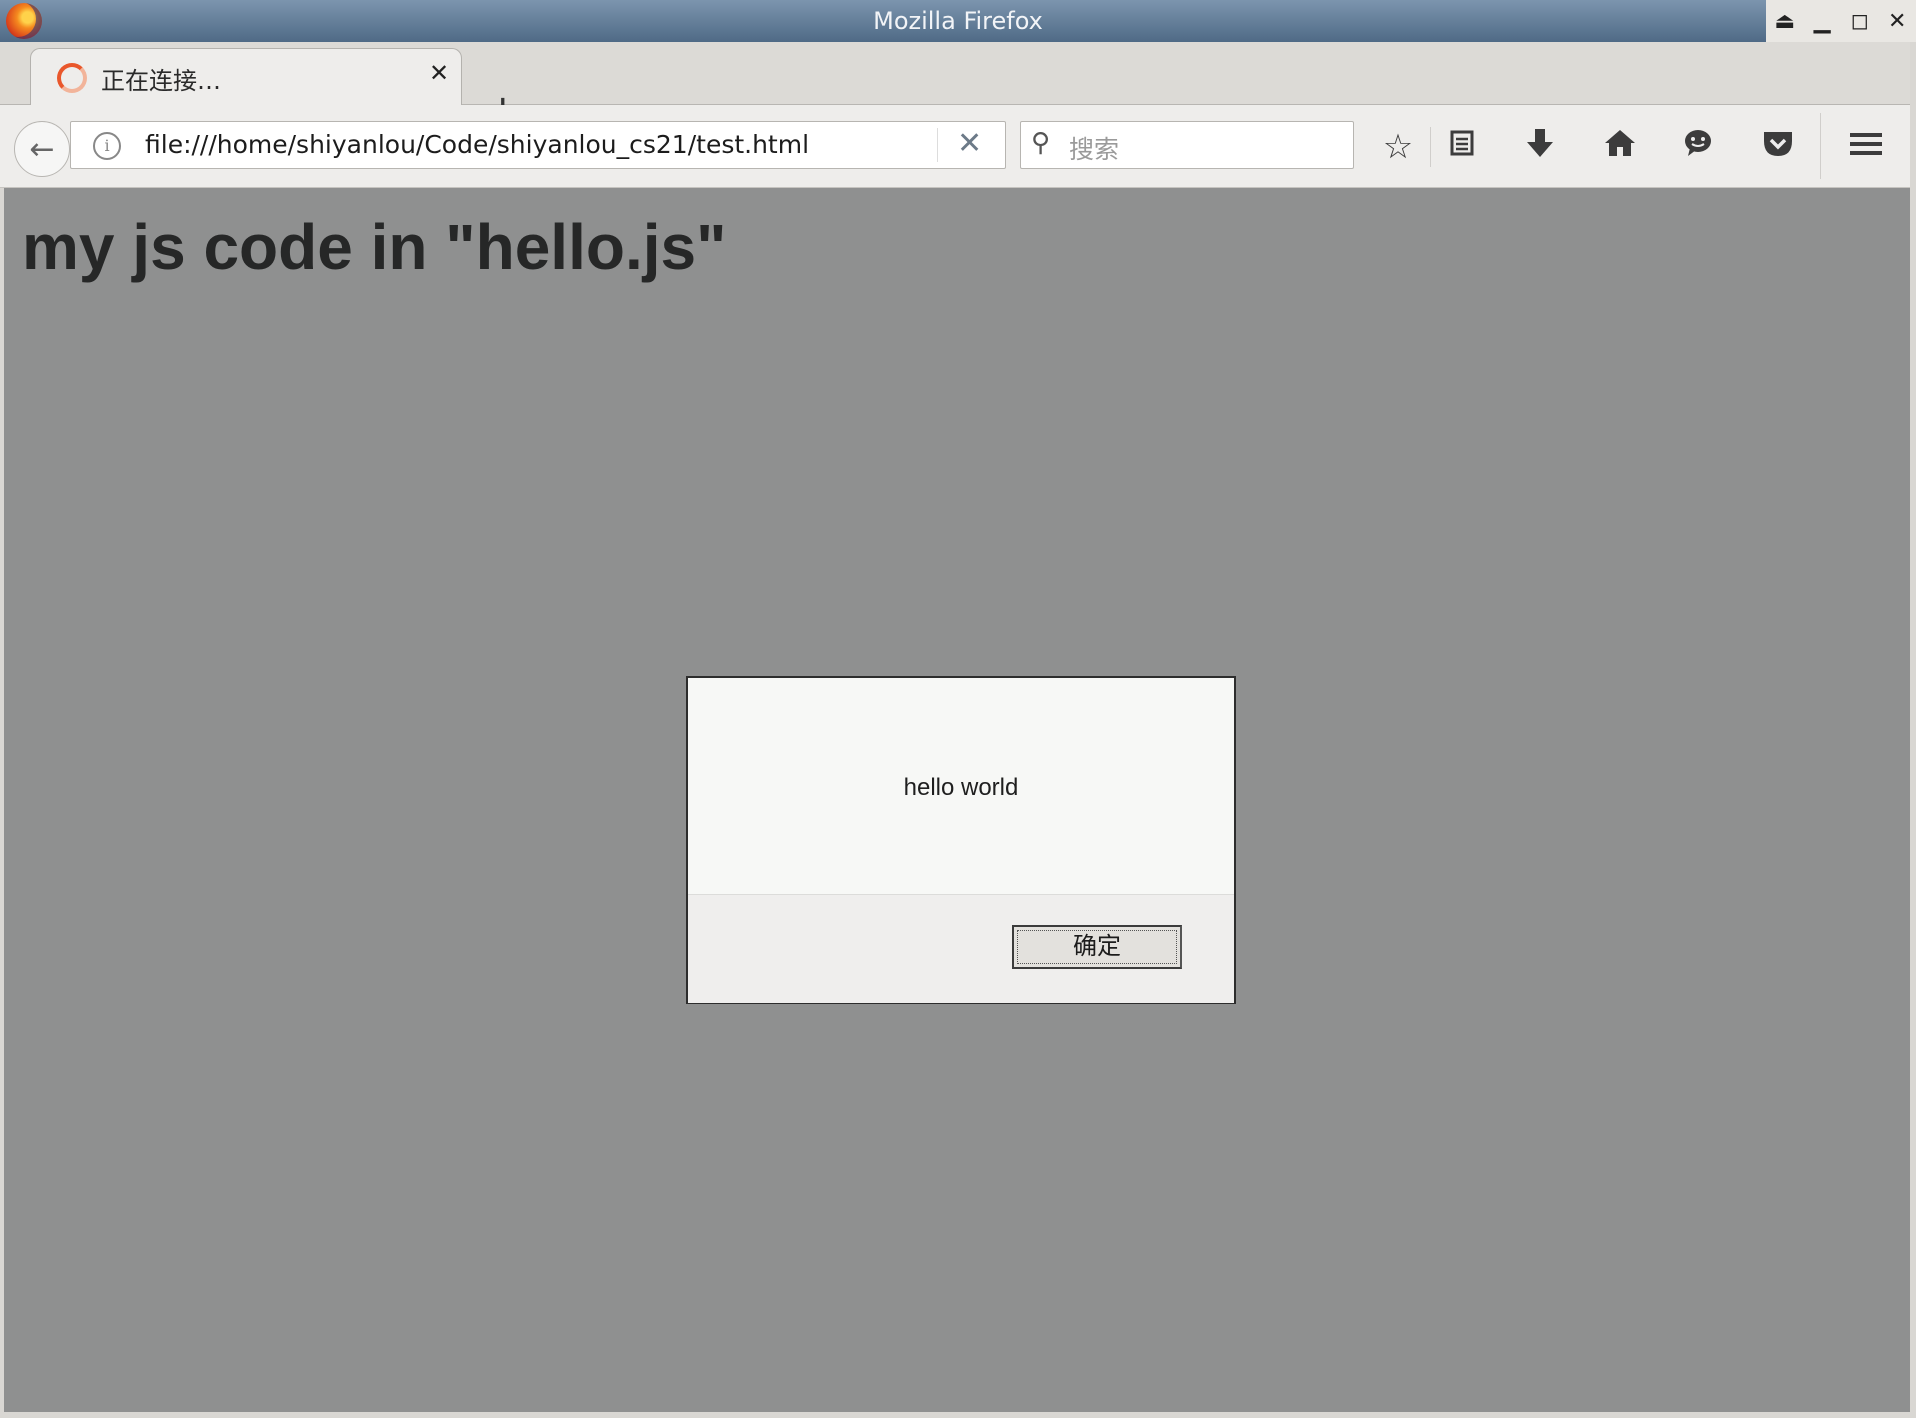 The height and width of the screenshot is (1418, 1916). Describe the element at coordinates (969, 143) in the screenshot. I see `stop-loading-icon: ✕` at that location.